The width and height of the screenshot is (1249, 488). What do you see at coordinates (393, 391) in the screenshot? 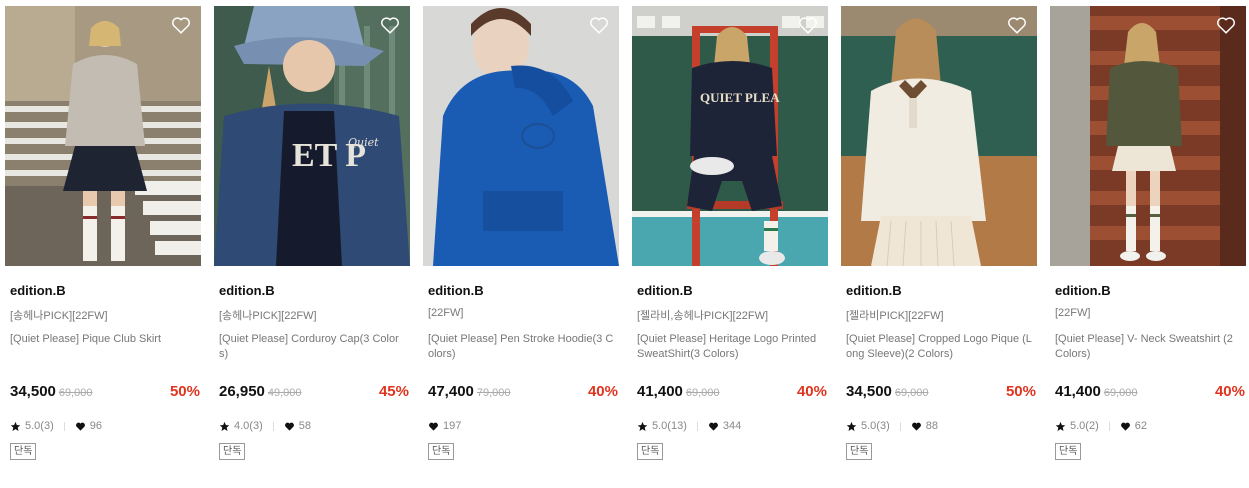
I see `discount-rate: 45%` at bounding box center [393, 391].